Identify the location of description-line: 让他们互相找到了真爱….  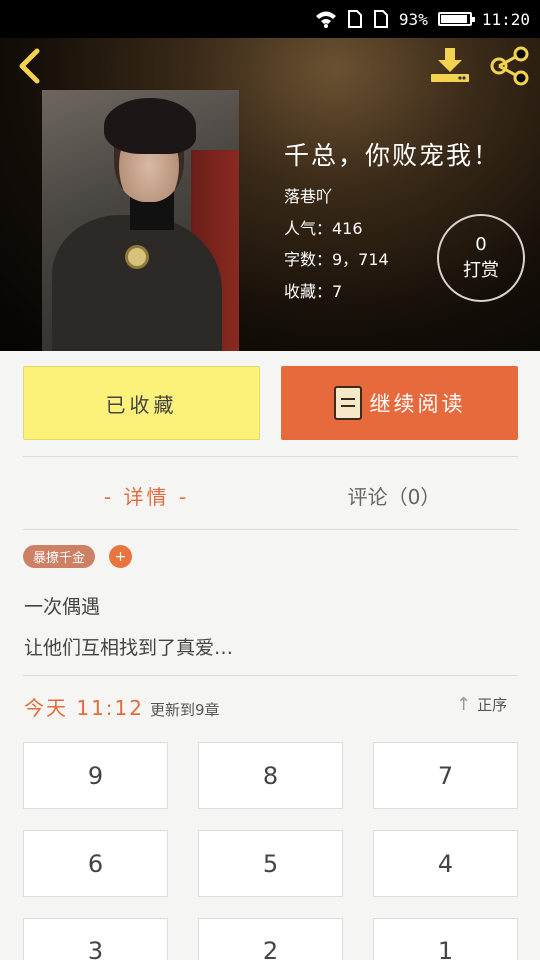
(129, 648).